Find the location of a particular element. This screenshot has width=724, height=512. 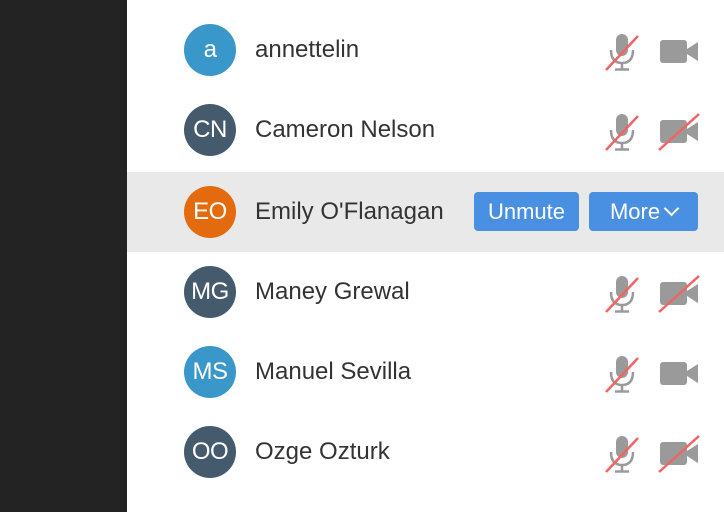

avatar: MS is located at coordinates (210, 372).